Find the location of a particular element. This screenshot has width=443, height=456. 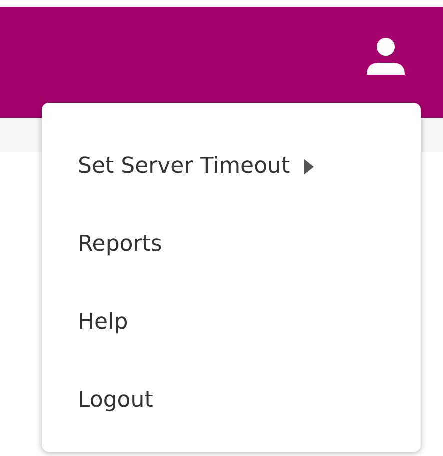

menu-item: Reports is located at coordinates (102, 257).